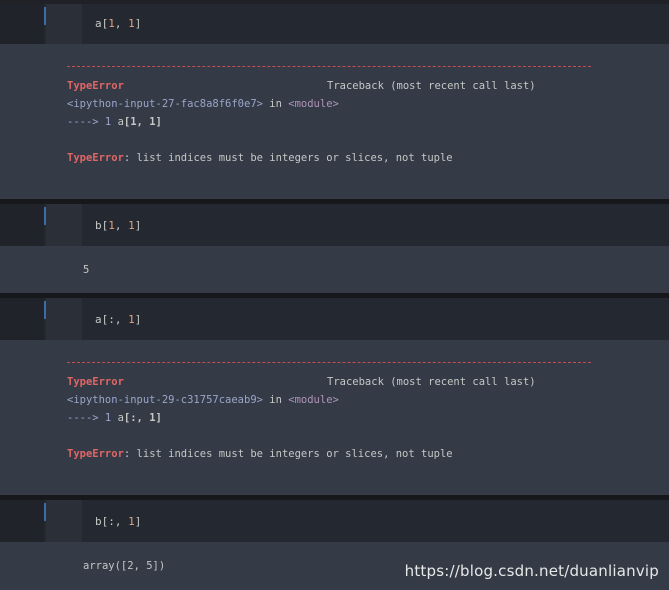 Image resolution: width=669 pixels, height=590 pixels. I want to click on cell-2-gutter, so click(64, 225).